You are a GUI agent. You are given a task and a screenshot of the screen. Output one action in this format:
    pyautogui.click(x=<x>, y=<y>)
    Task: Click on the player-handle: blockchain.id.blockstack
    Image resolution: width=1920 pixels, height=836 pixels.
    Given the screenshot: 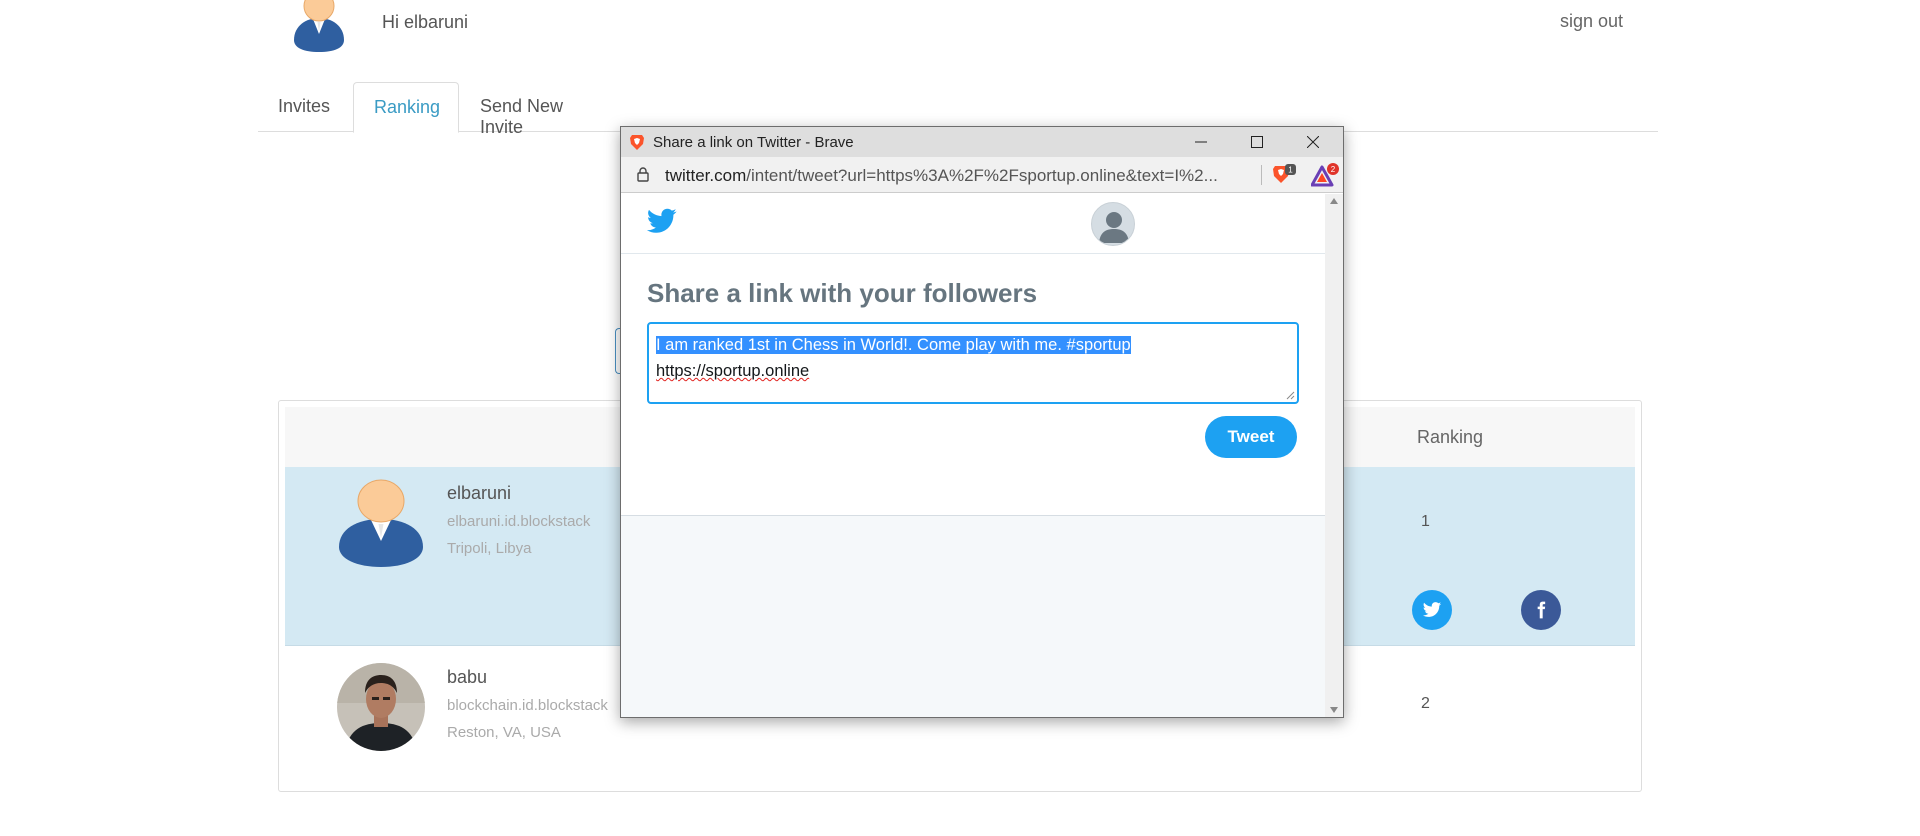 What is the action you would take?
    pyautogui.click(x=527, y=705)
    